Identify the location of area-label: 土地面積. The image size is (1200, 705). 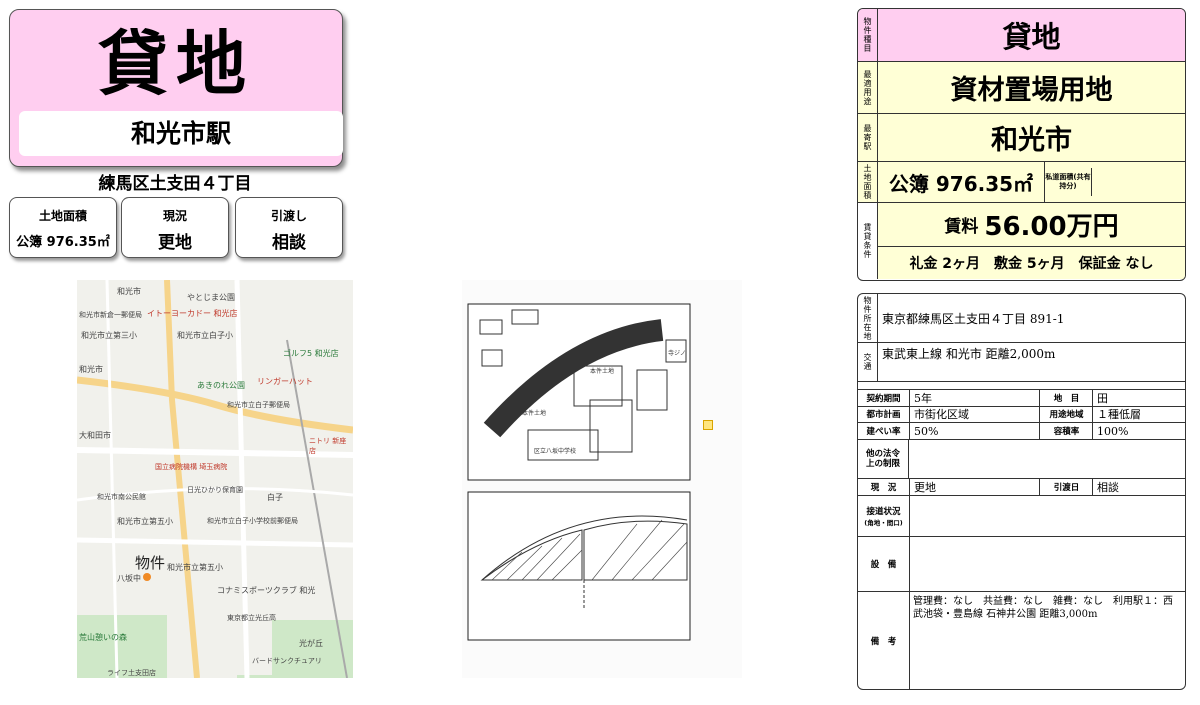
(868, 182).